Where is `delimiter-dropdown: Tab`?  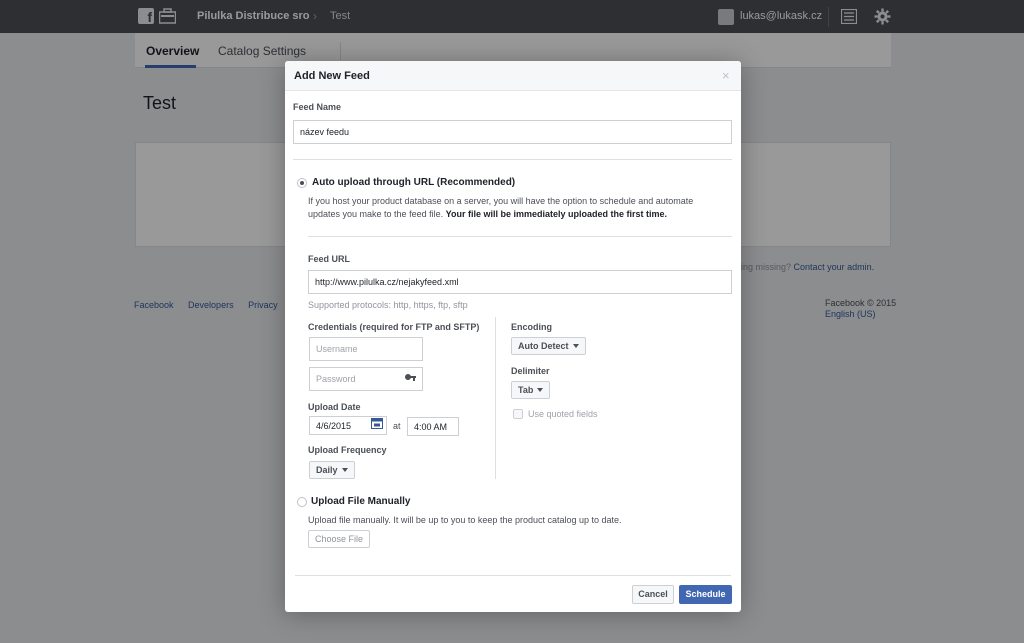
delimiter-dropdown: Tab is located at coordinates (531, 390).